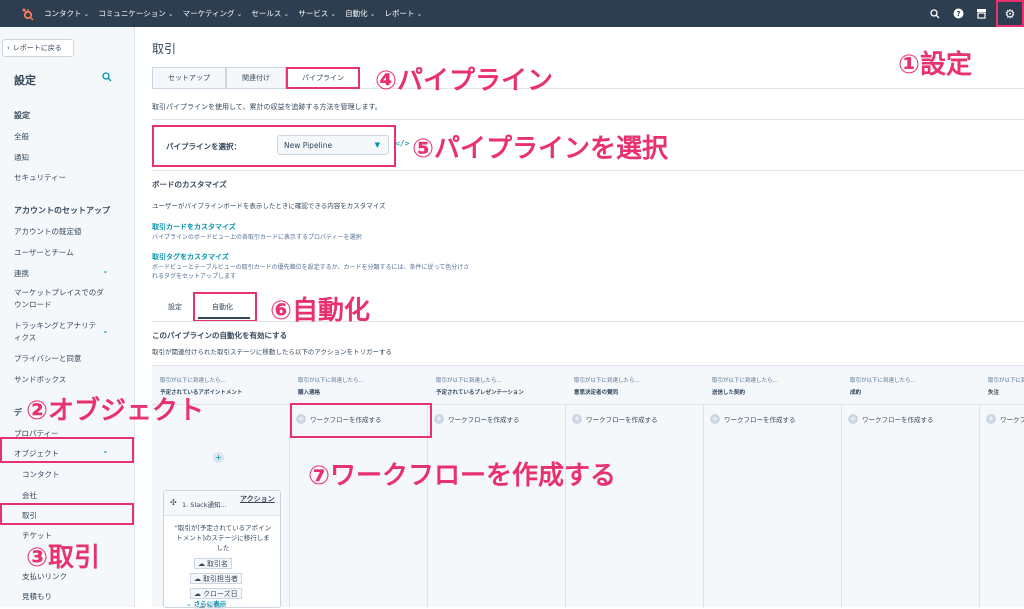 The width and height of the screenshot is (1024, 609). Describe the element at coordinates (40, 379) in the screenshot. I see `sidebar-item-sandboxes: サンドボックス` at that location.